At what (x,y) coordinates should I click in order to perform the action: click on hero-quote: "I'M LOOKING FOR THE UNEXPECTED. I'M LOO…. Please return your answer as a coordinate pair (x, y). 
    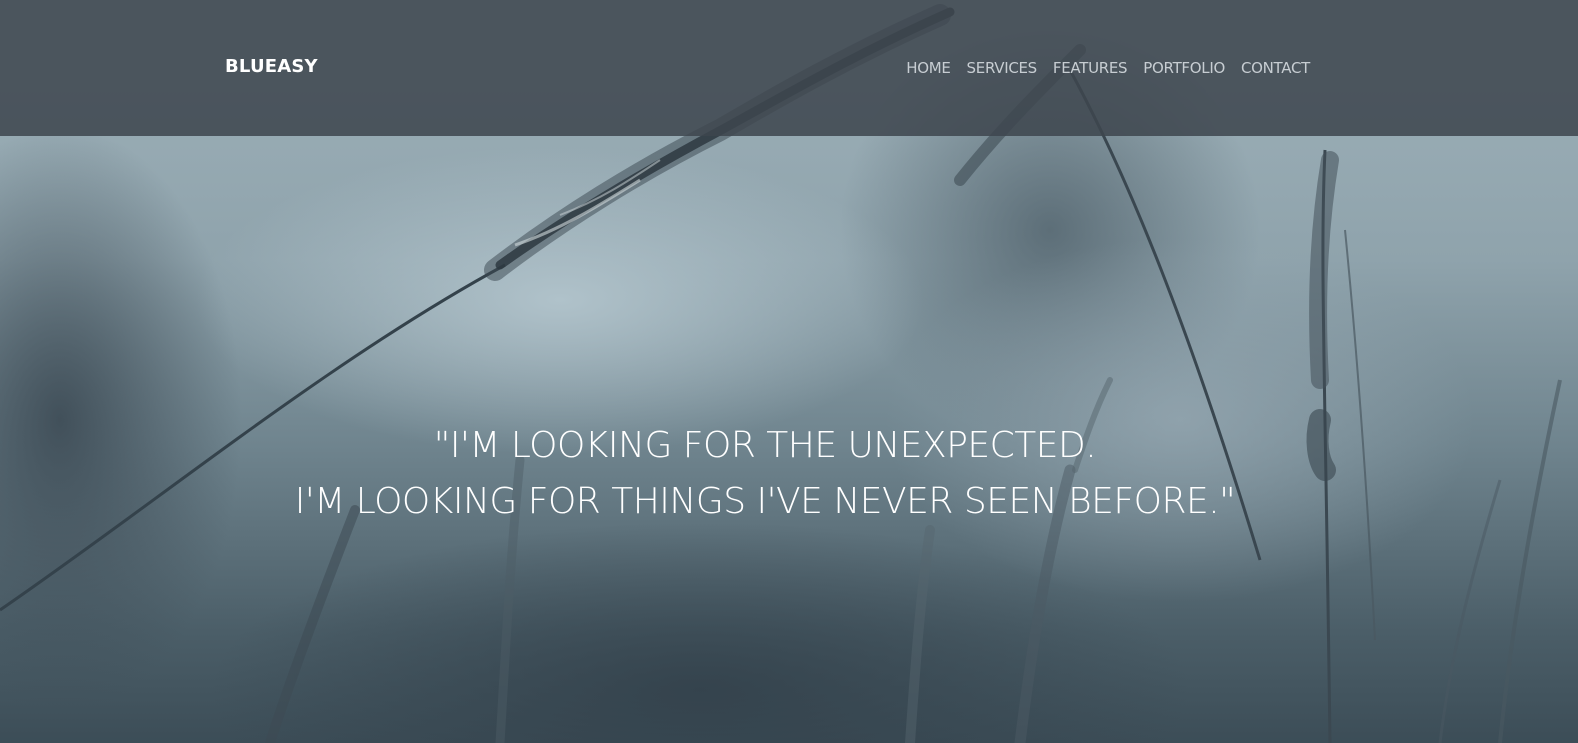
    Looking at the image, I should click on (765, 474).